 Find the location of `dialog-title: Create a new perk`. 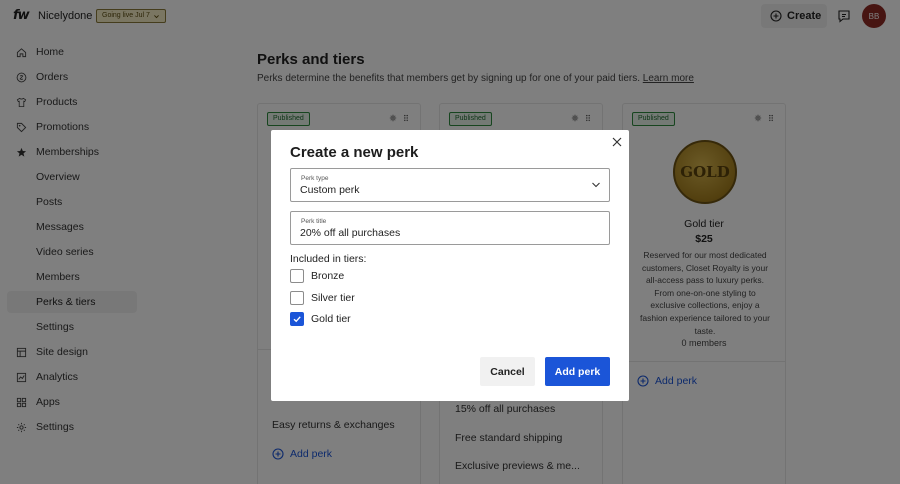

dialog-title: Create a new perk is located at coordinates (354, 152).